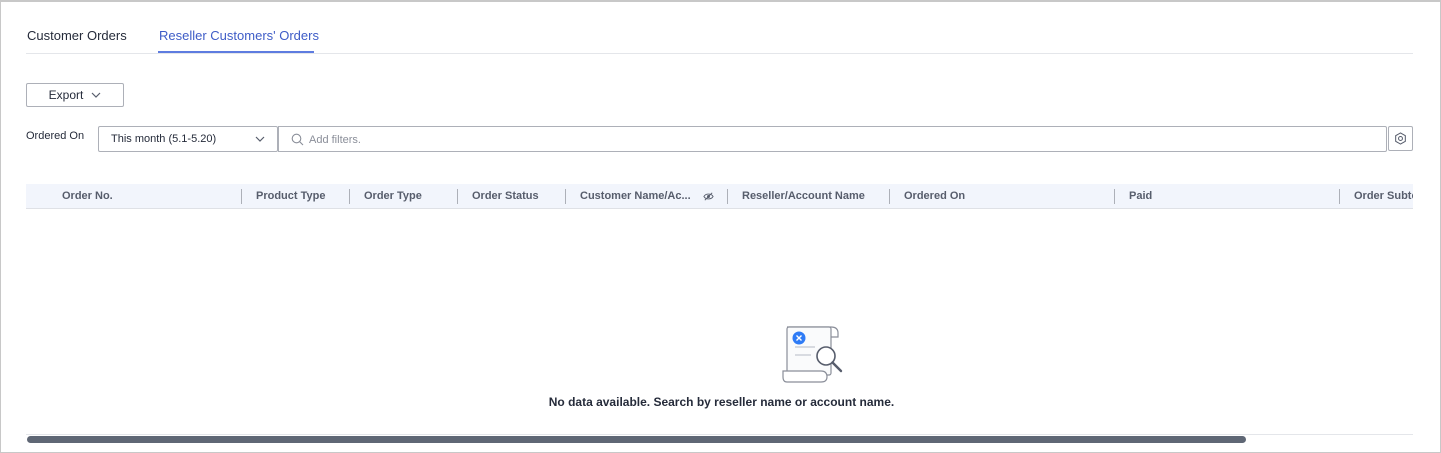 This screenshot has width=1441, height=453. I want to click on filter-search-input, so click(839, 139).